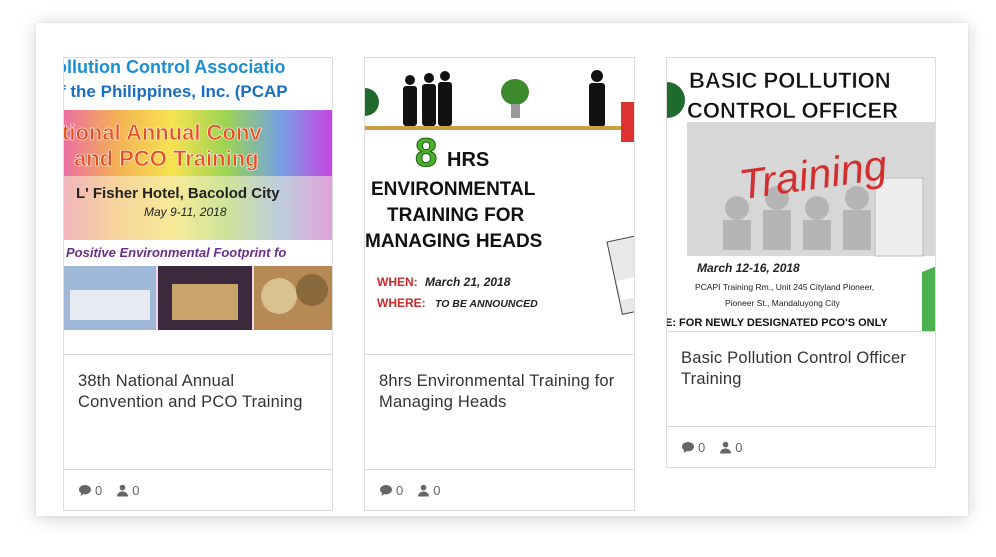 The height and width of the screenshot is (557, 996). I want to click on image-text: tional Annual Conv, so click(163, 132).